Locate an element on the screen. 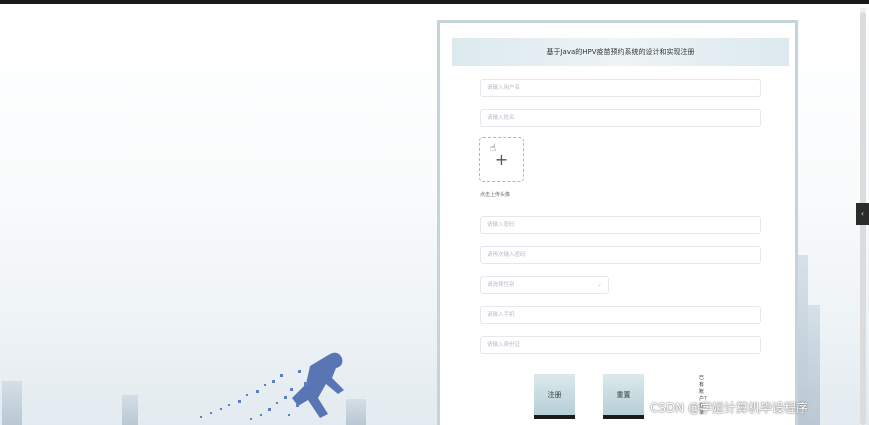 The image size is (869, 425). avatar-upload-label: 点击上传头像 is located at coordinates (495, 195).